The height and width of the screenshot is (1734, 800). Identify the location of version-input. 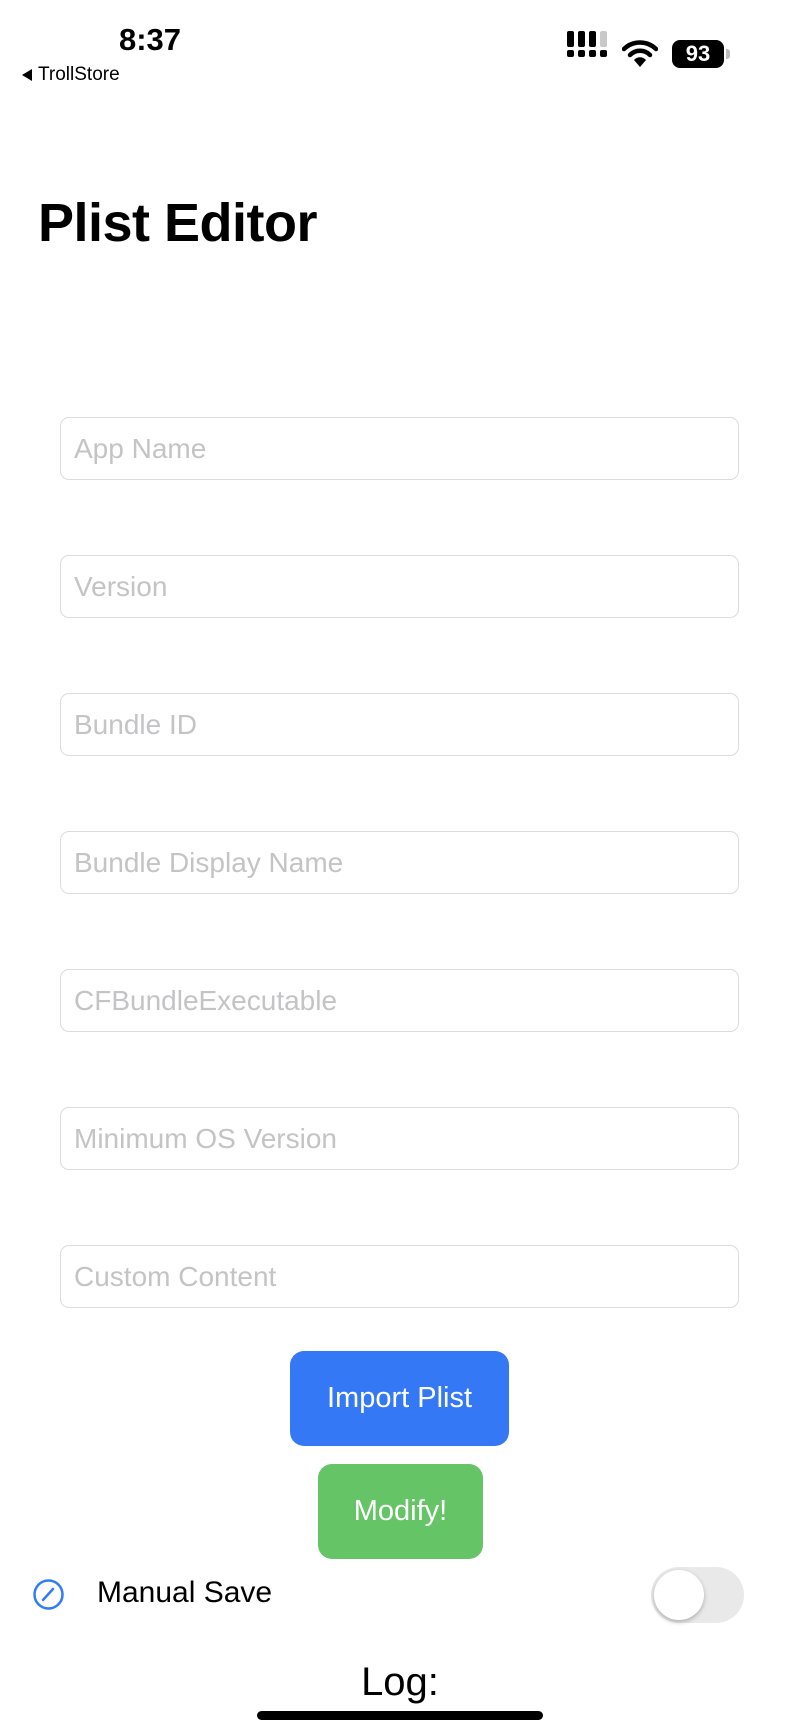
(399, 586).